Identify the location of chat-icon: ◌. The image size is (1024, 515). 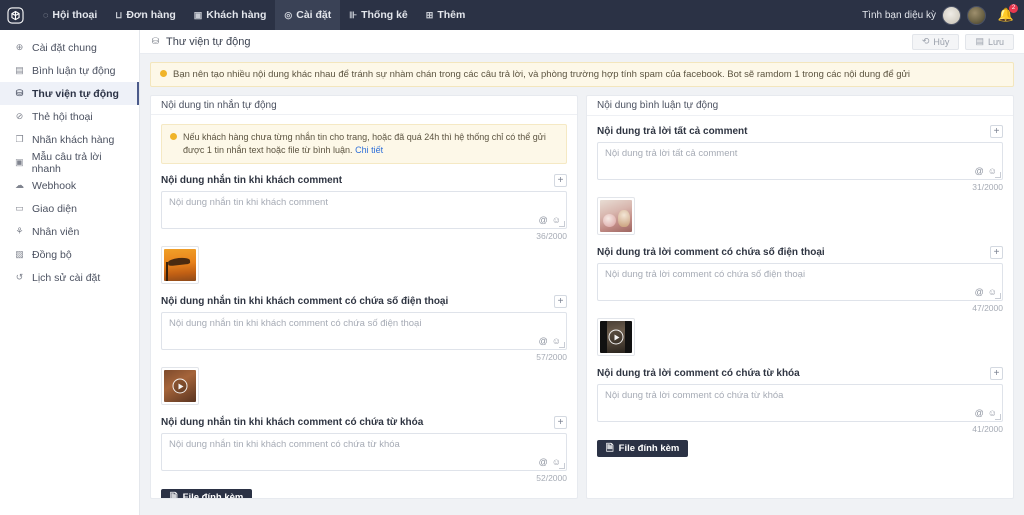
(46, 14).